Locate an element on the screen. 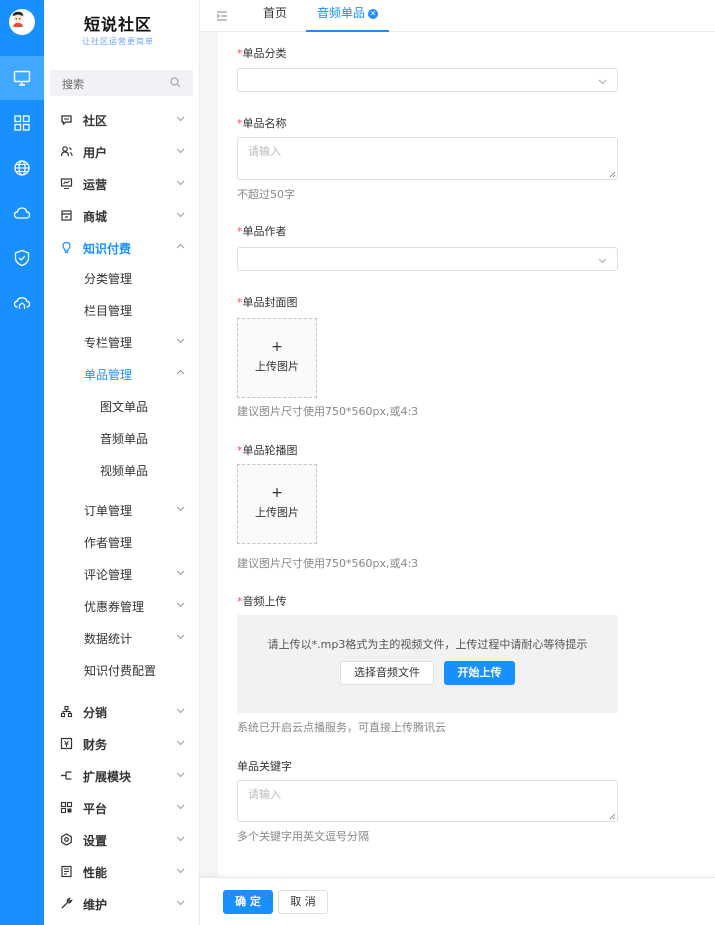 The height and width of the screenshot is (925, 715). sidebar-subsub-text: 图文单品 is located at coordinates (121, 406).